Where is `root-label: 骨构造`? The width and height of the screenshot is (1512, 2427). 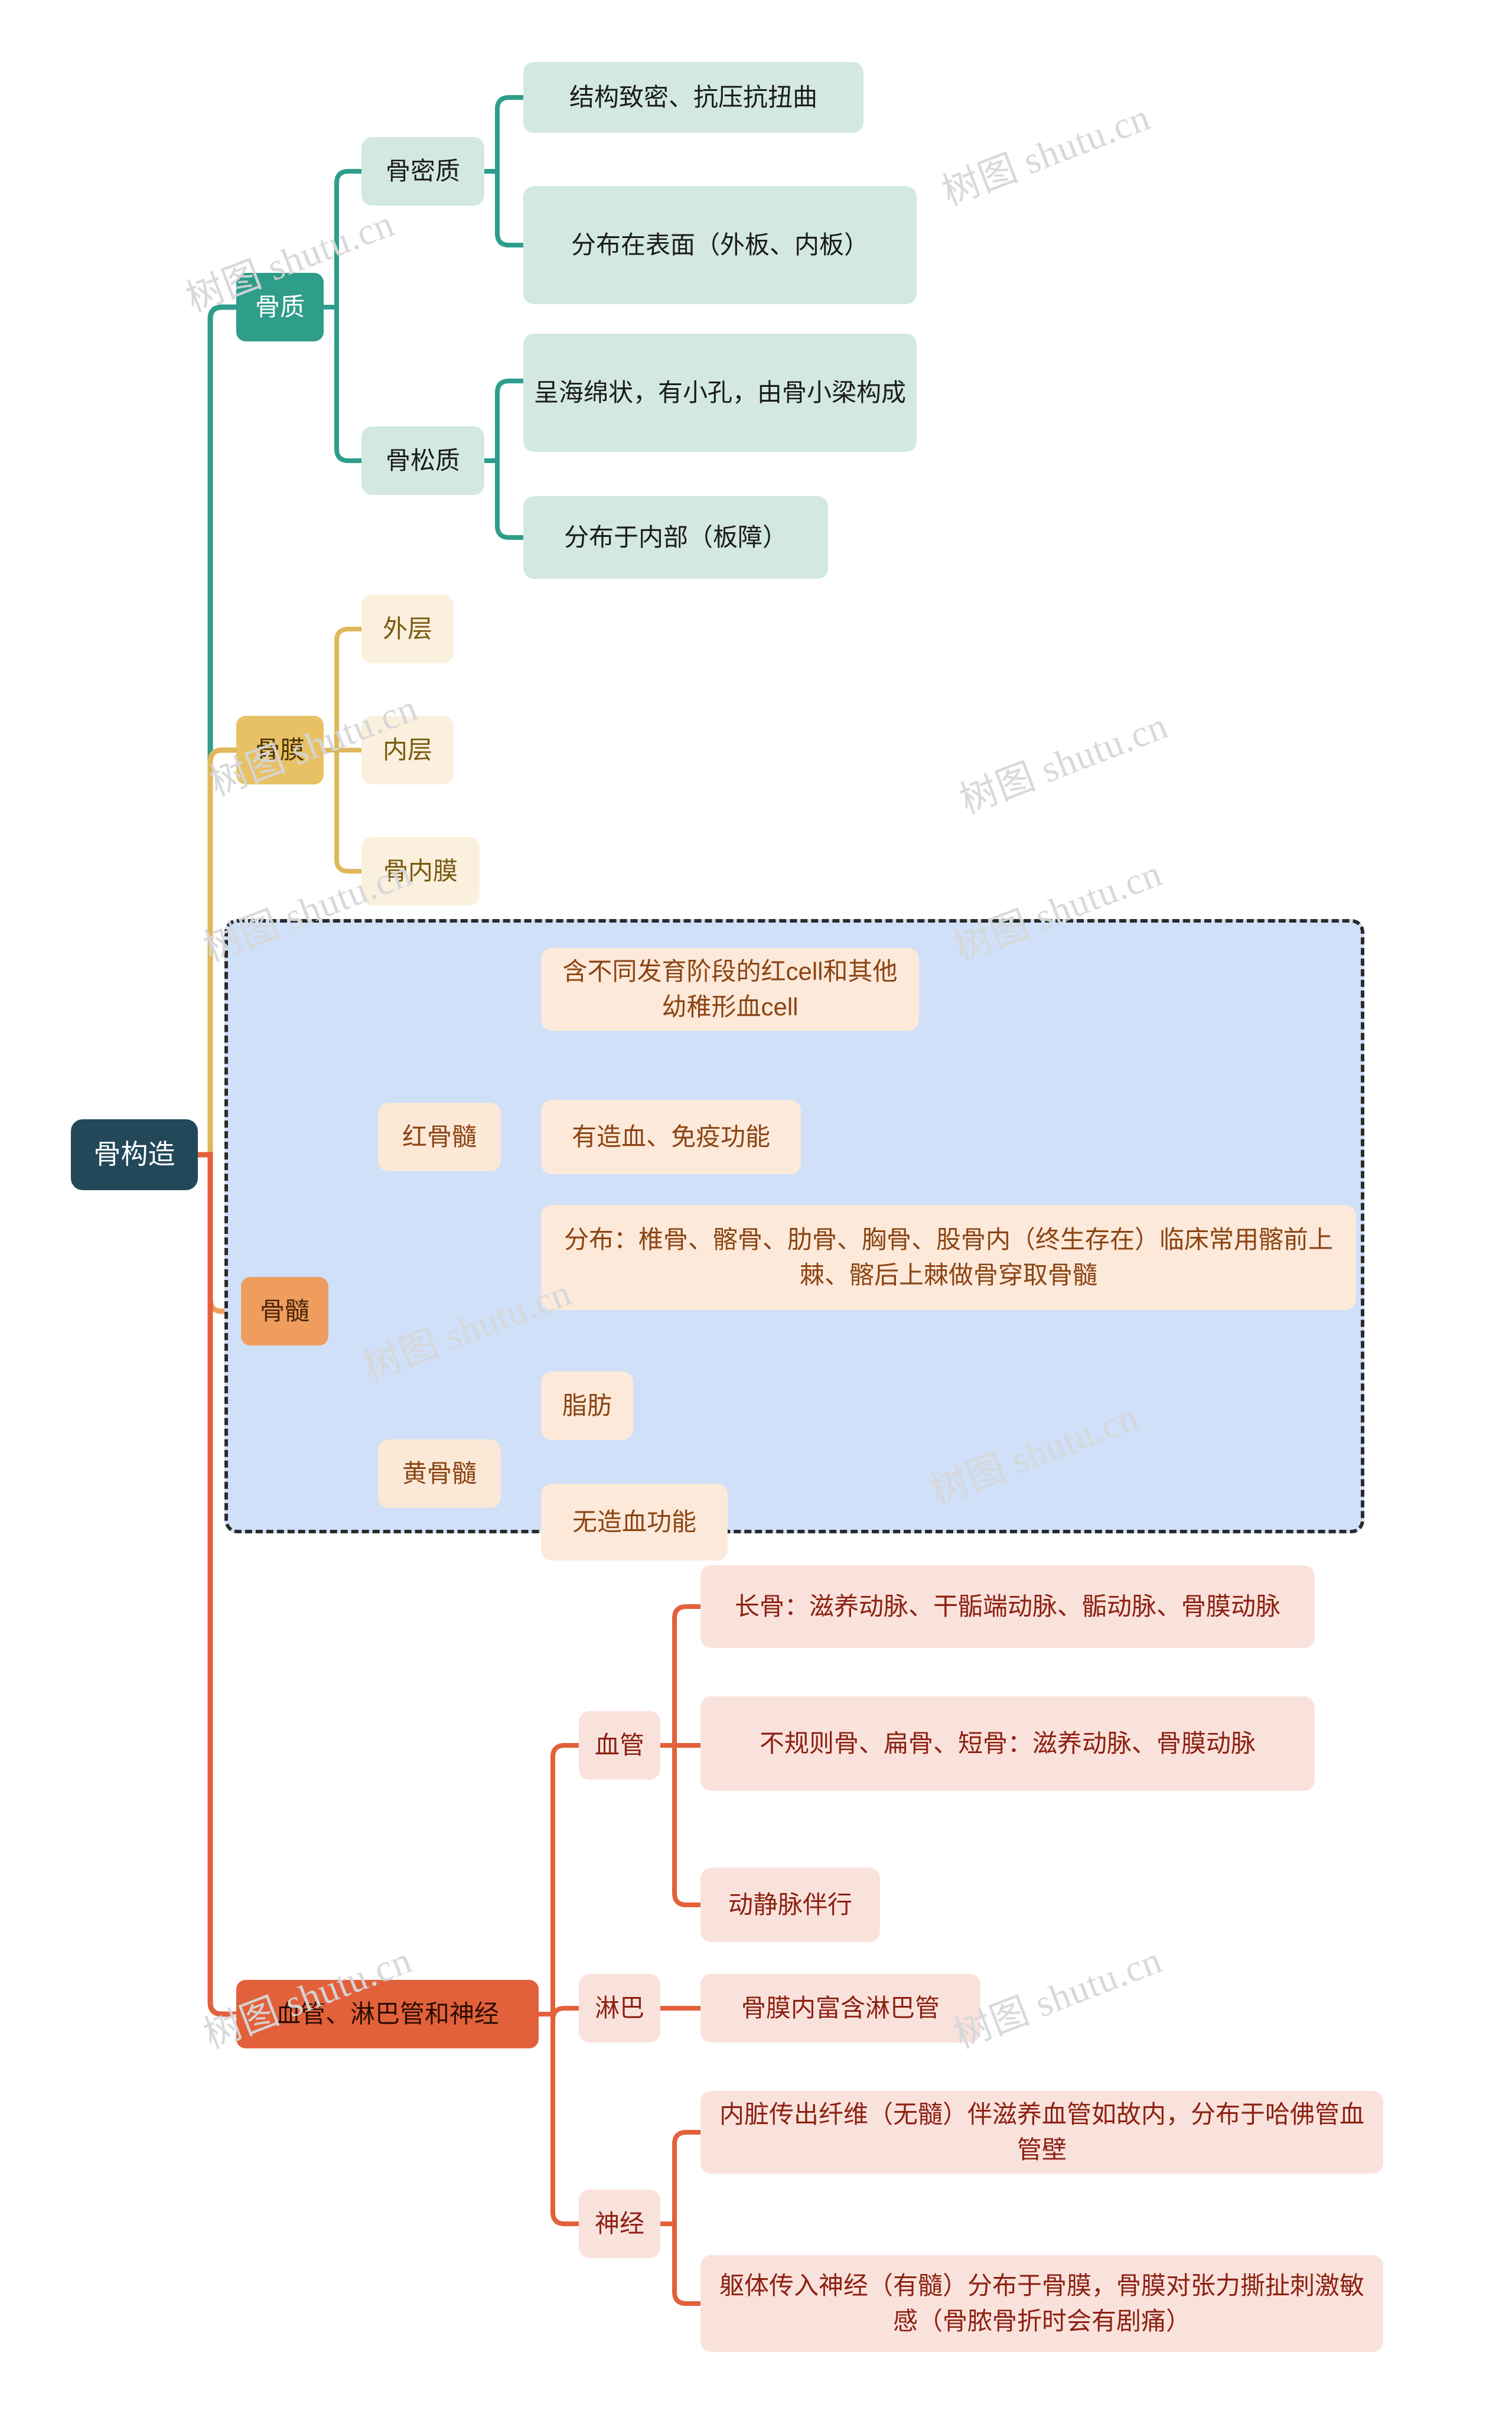 root-label: 骨构造 is located at coordinates (134, 1154).